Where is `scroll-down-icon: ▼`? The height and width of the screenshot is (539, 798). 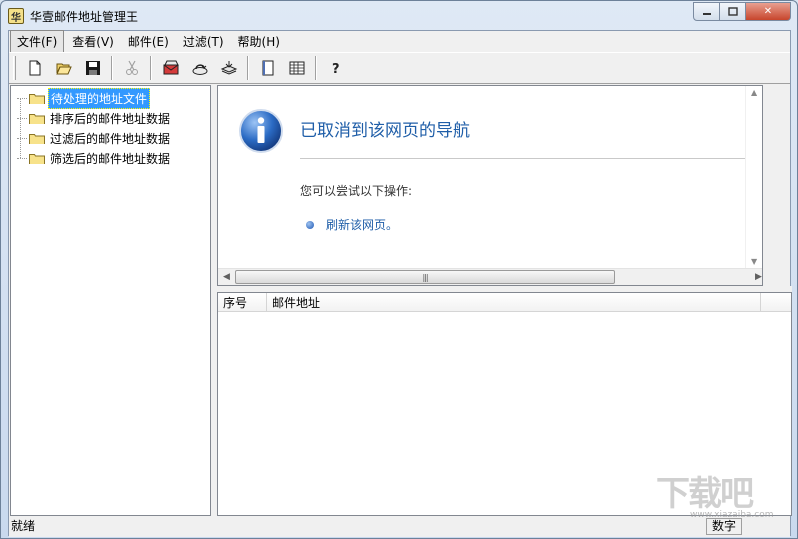
scroll-down-icon: ▼ is located at coordinates (754, 261).